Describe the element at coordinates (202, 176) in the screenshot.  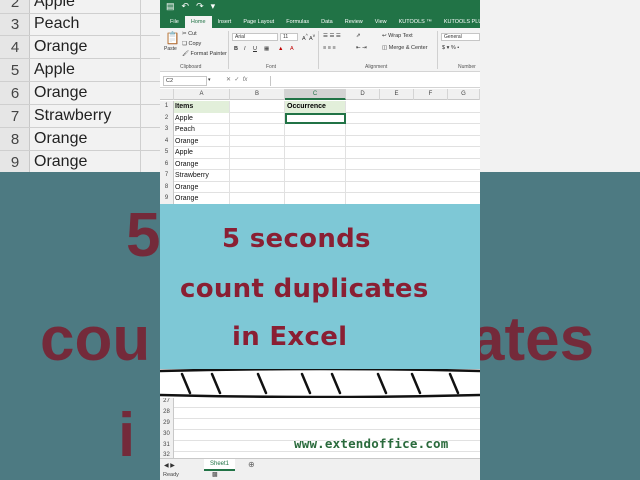
I see `cell-a: Strawberry` at that location.